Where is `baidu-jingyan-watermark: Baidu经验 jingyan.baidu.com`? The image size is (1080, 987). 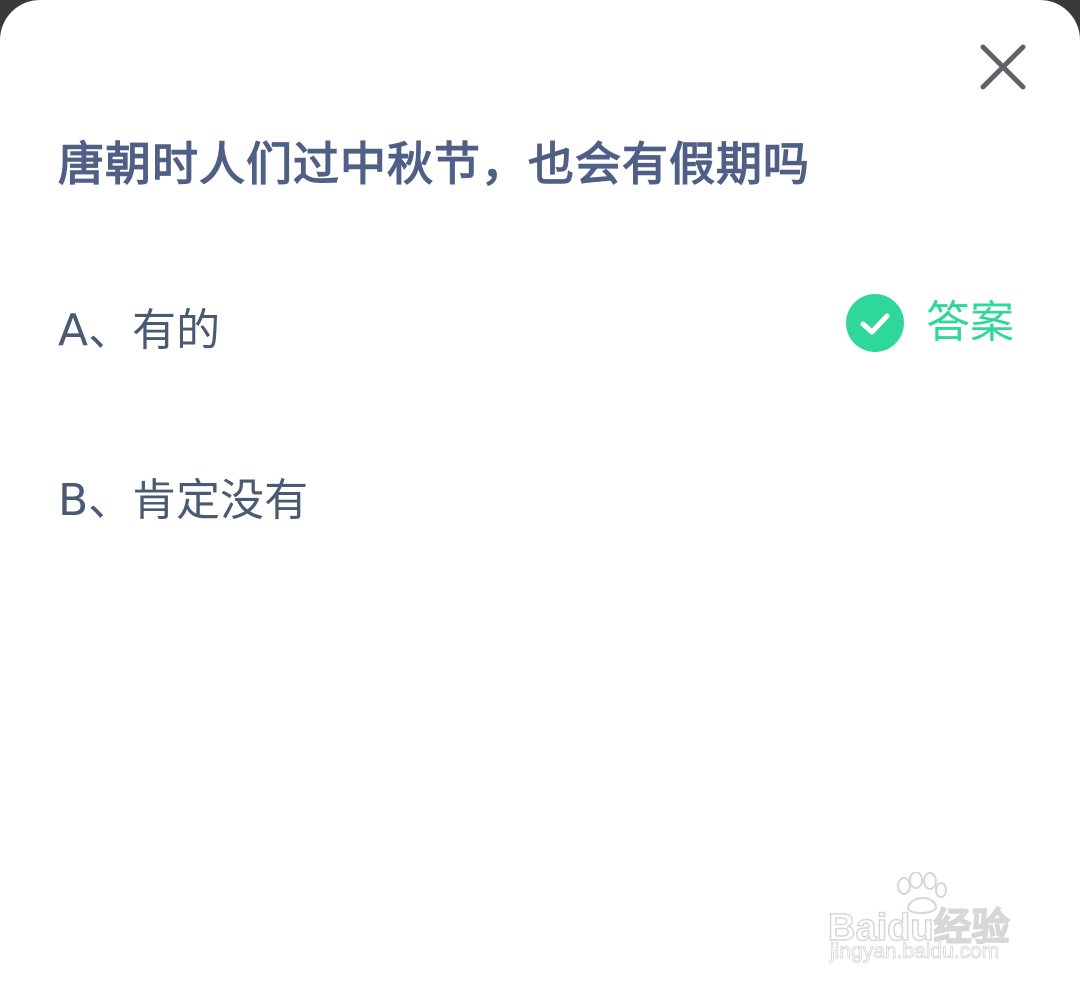 baidu-jingyan-watermark: Baidu经验 jingyan.baidu.com is located at coordinates (927, 919).